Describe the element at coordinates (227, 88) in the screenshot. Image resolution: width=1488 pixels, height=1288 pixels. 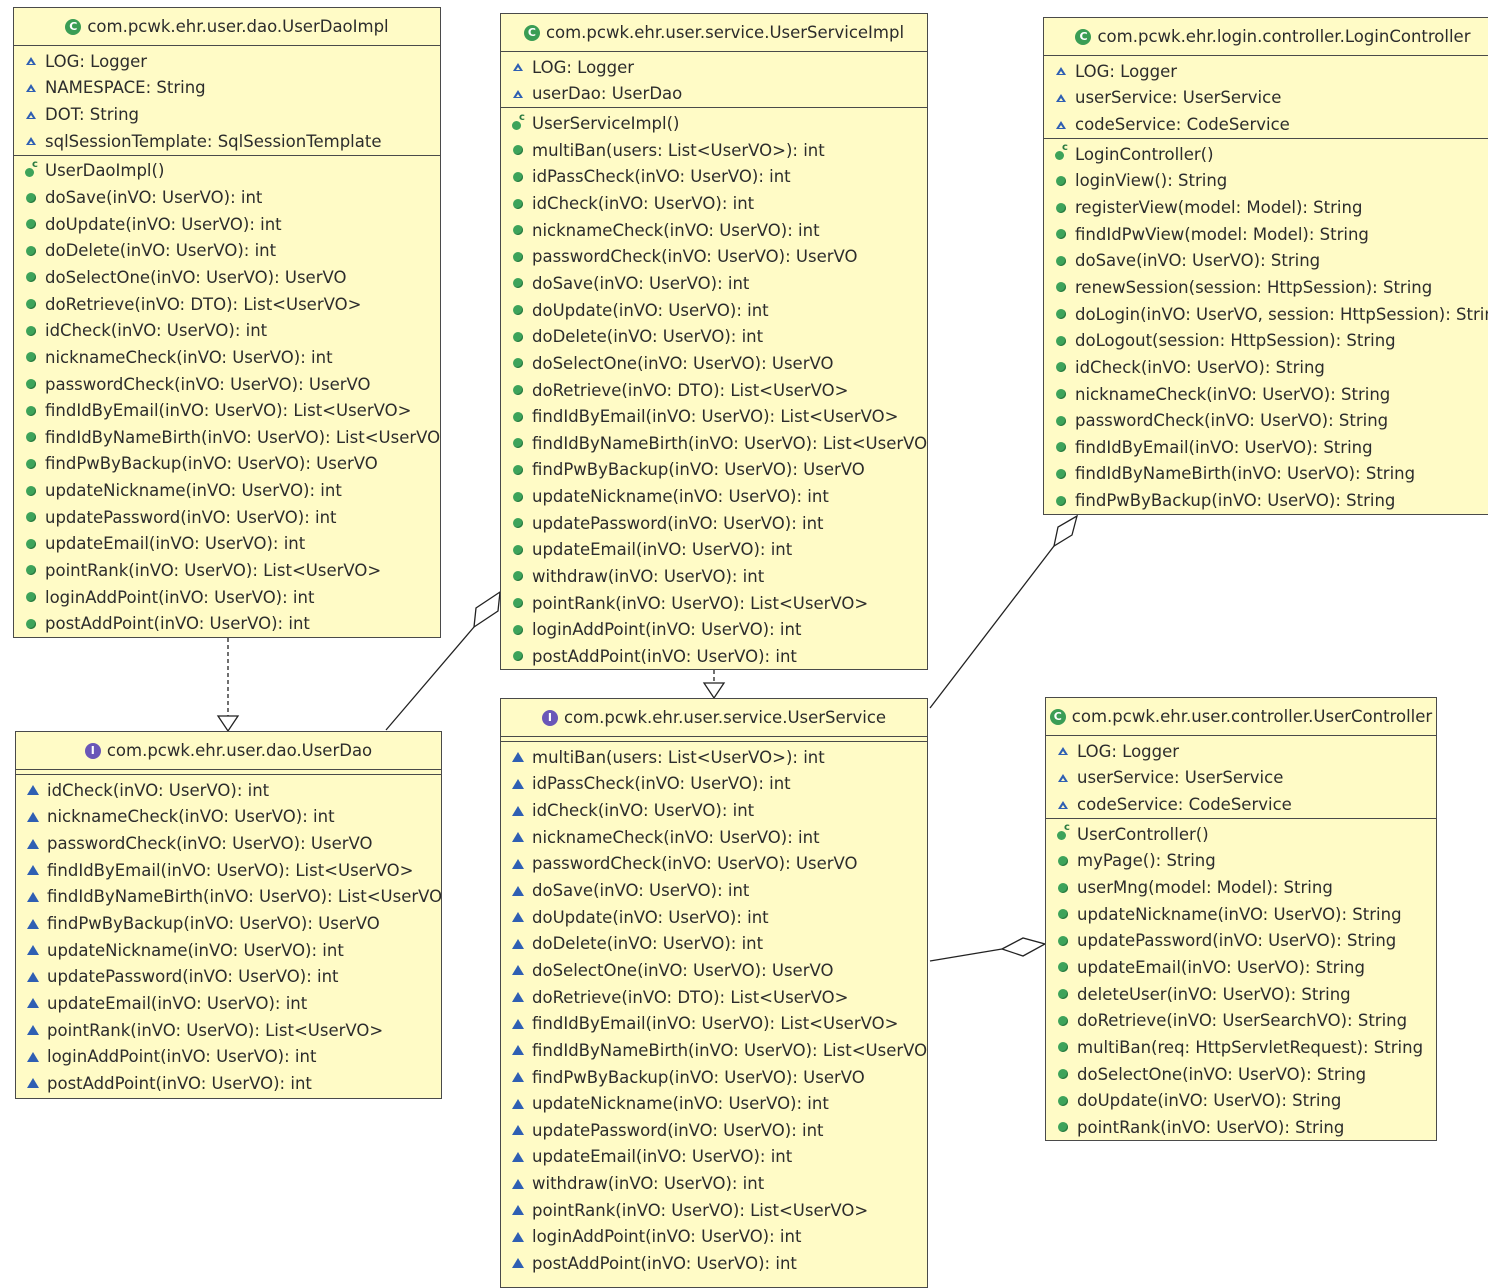
I see `attribute-row: NAMESPACE: String` at that location.